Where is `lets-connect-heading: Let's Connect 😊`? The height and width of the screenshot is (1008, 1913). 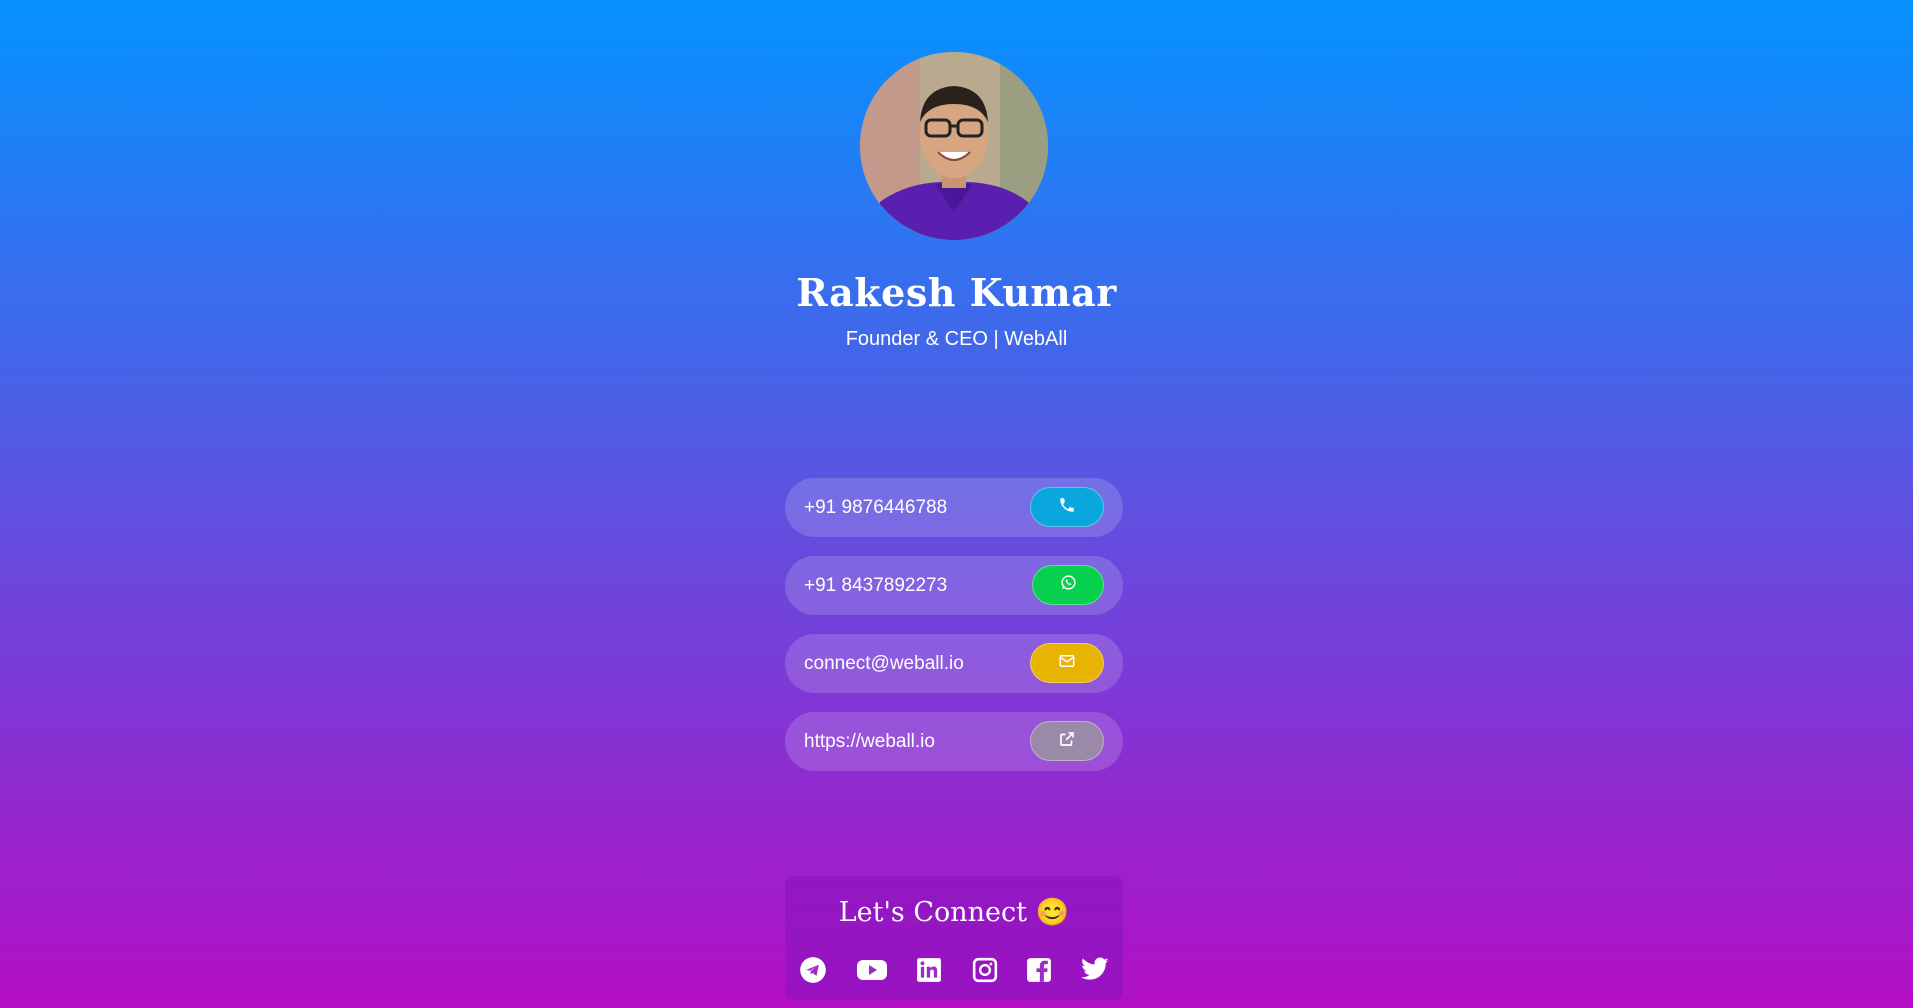 lets-connect-heading: Let's Connect 😊 is located at coordinates (954, 912).